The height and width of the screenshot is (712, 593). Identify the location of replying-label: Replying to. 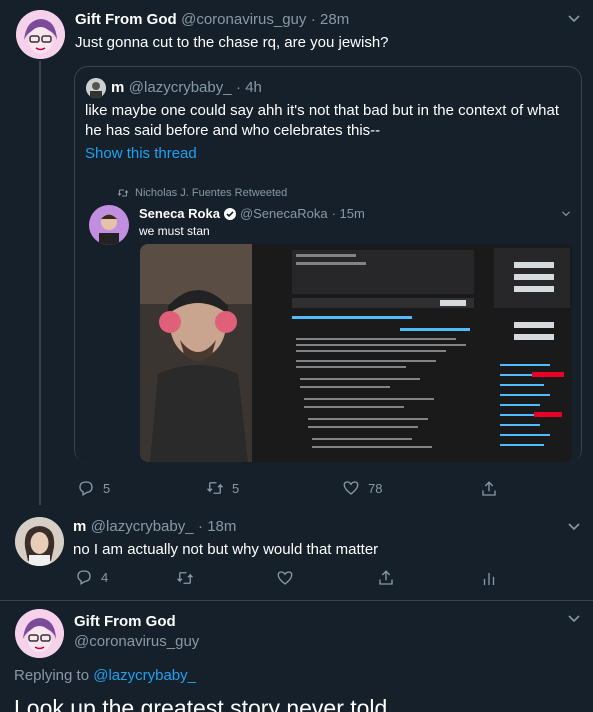
(52, 675).